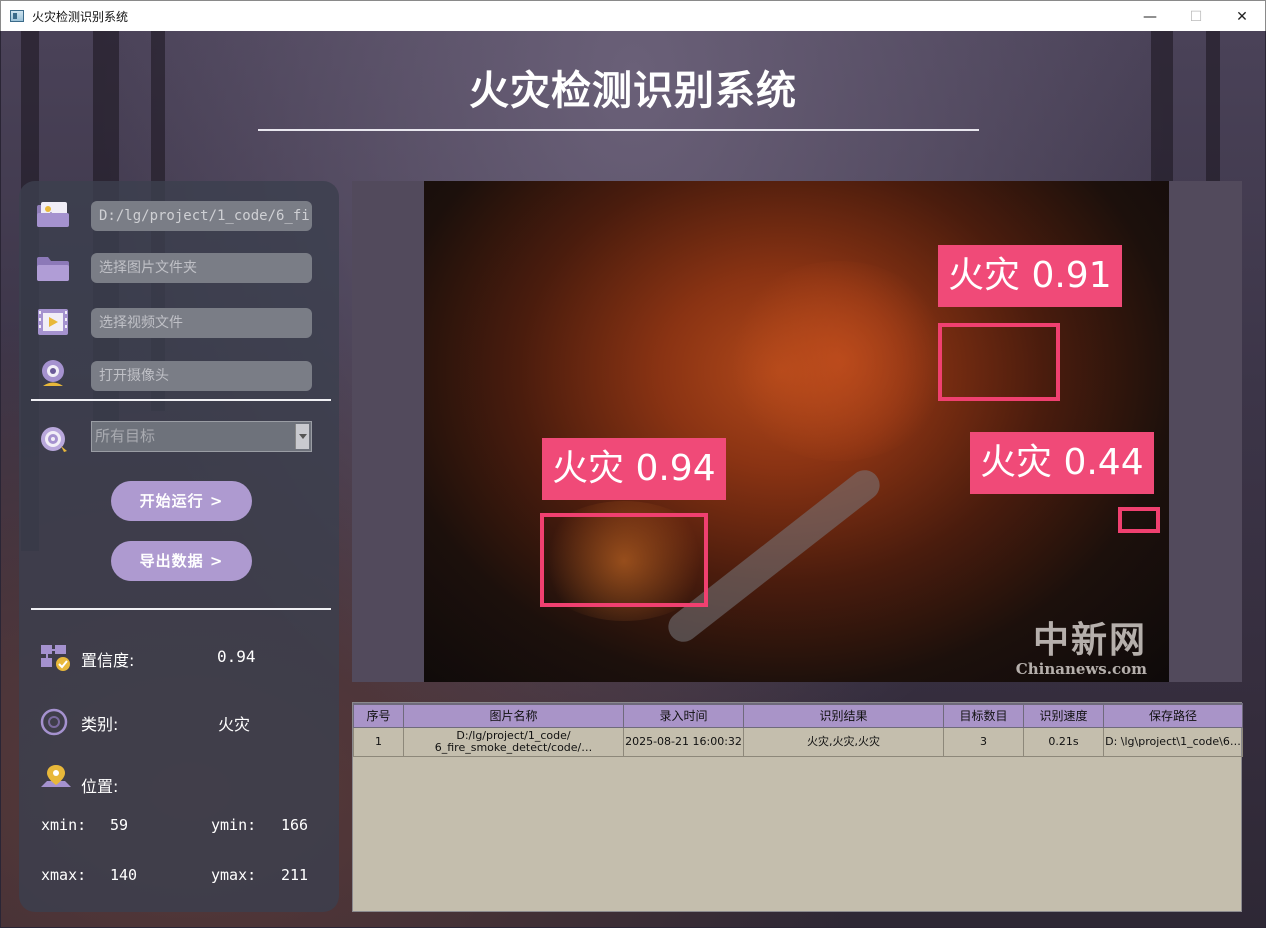  I want to click on detection-label: 火灾 0.94, so click(634, 469).